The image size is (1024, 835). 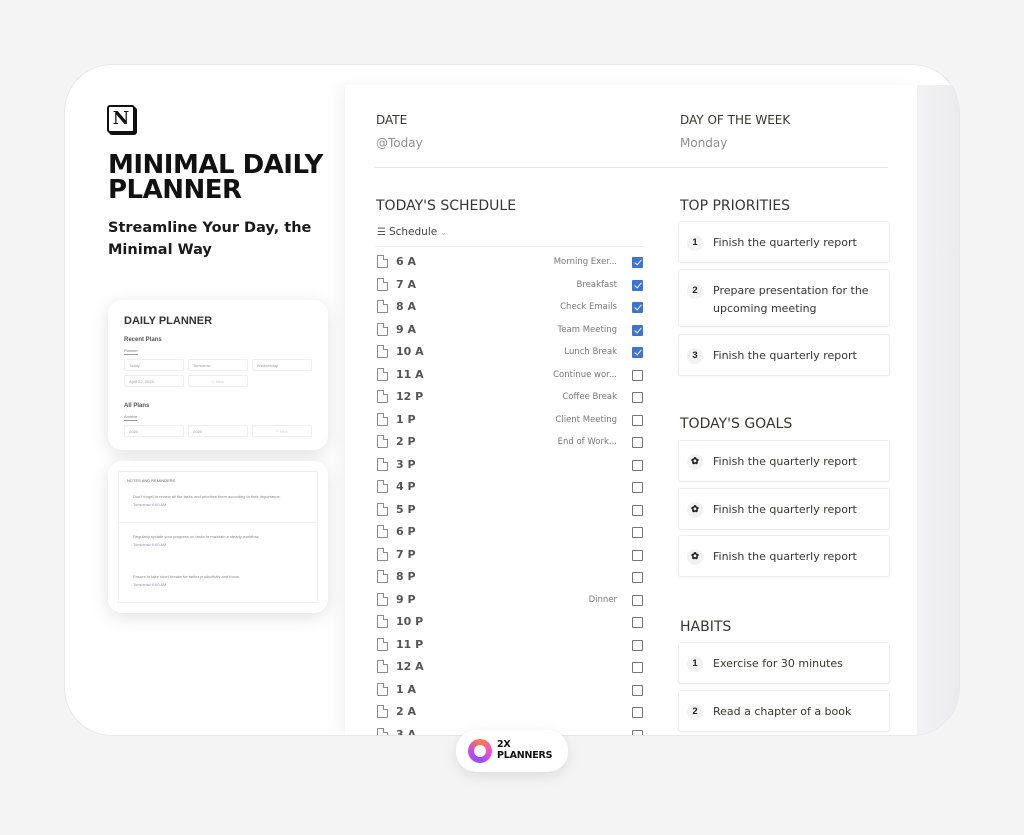 I want to click on schedule-row: 1 P Client Meeting, so click(x=511, y=421).